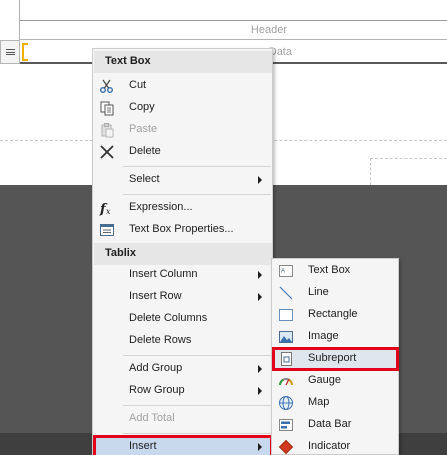 Image resolution: width=447 pixels, height=455 pixels. What do you see at coordinates (329, 446) in the screenshot?
I see `submenu-item-label: Indicator` at bounding box center [329, 446].